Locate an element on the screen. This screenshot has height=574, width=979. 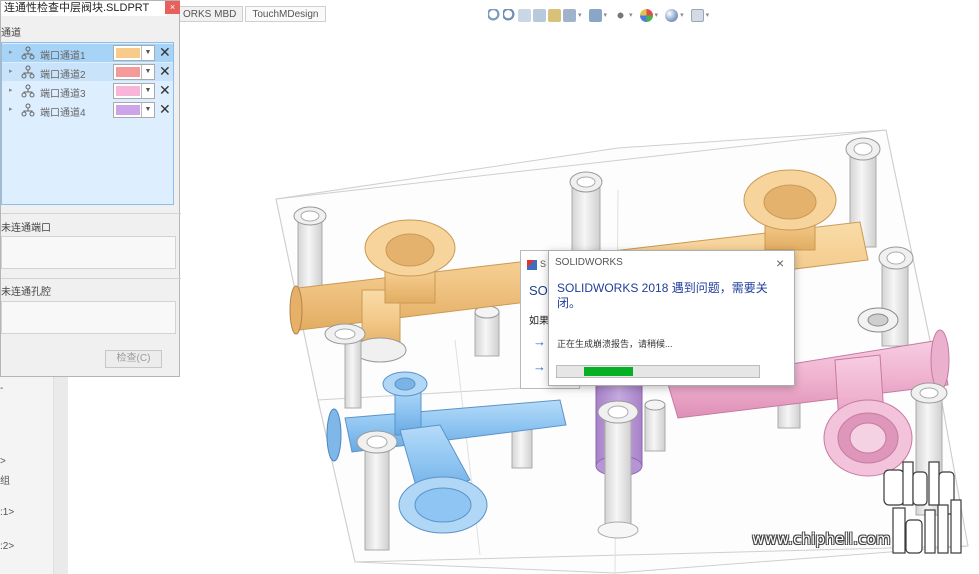
dialog-header: S is located at coordinates (536, 264).